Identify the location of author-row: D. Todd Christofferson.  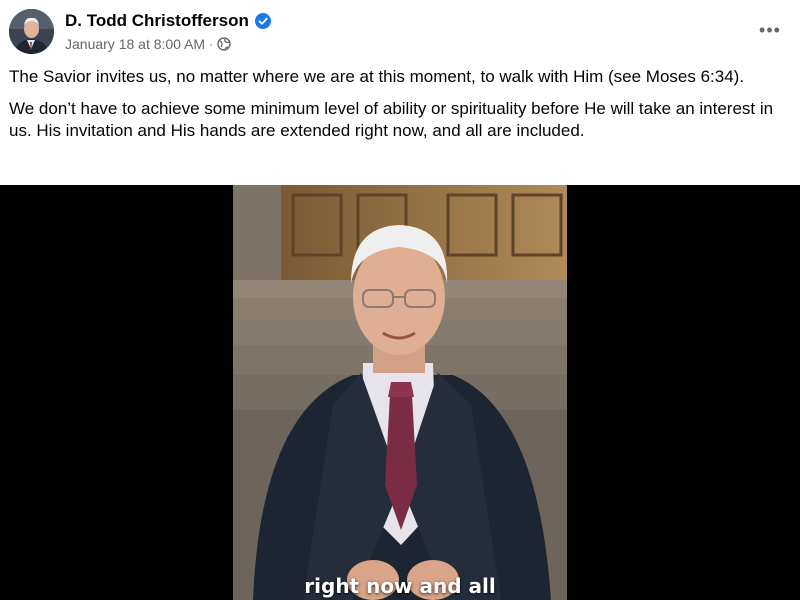
(168, 21).